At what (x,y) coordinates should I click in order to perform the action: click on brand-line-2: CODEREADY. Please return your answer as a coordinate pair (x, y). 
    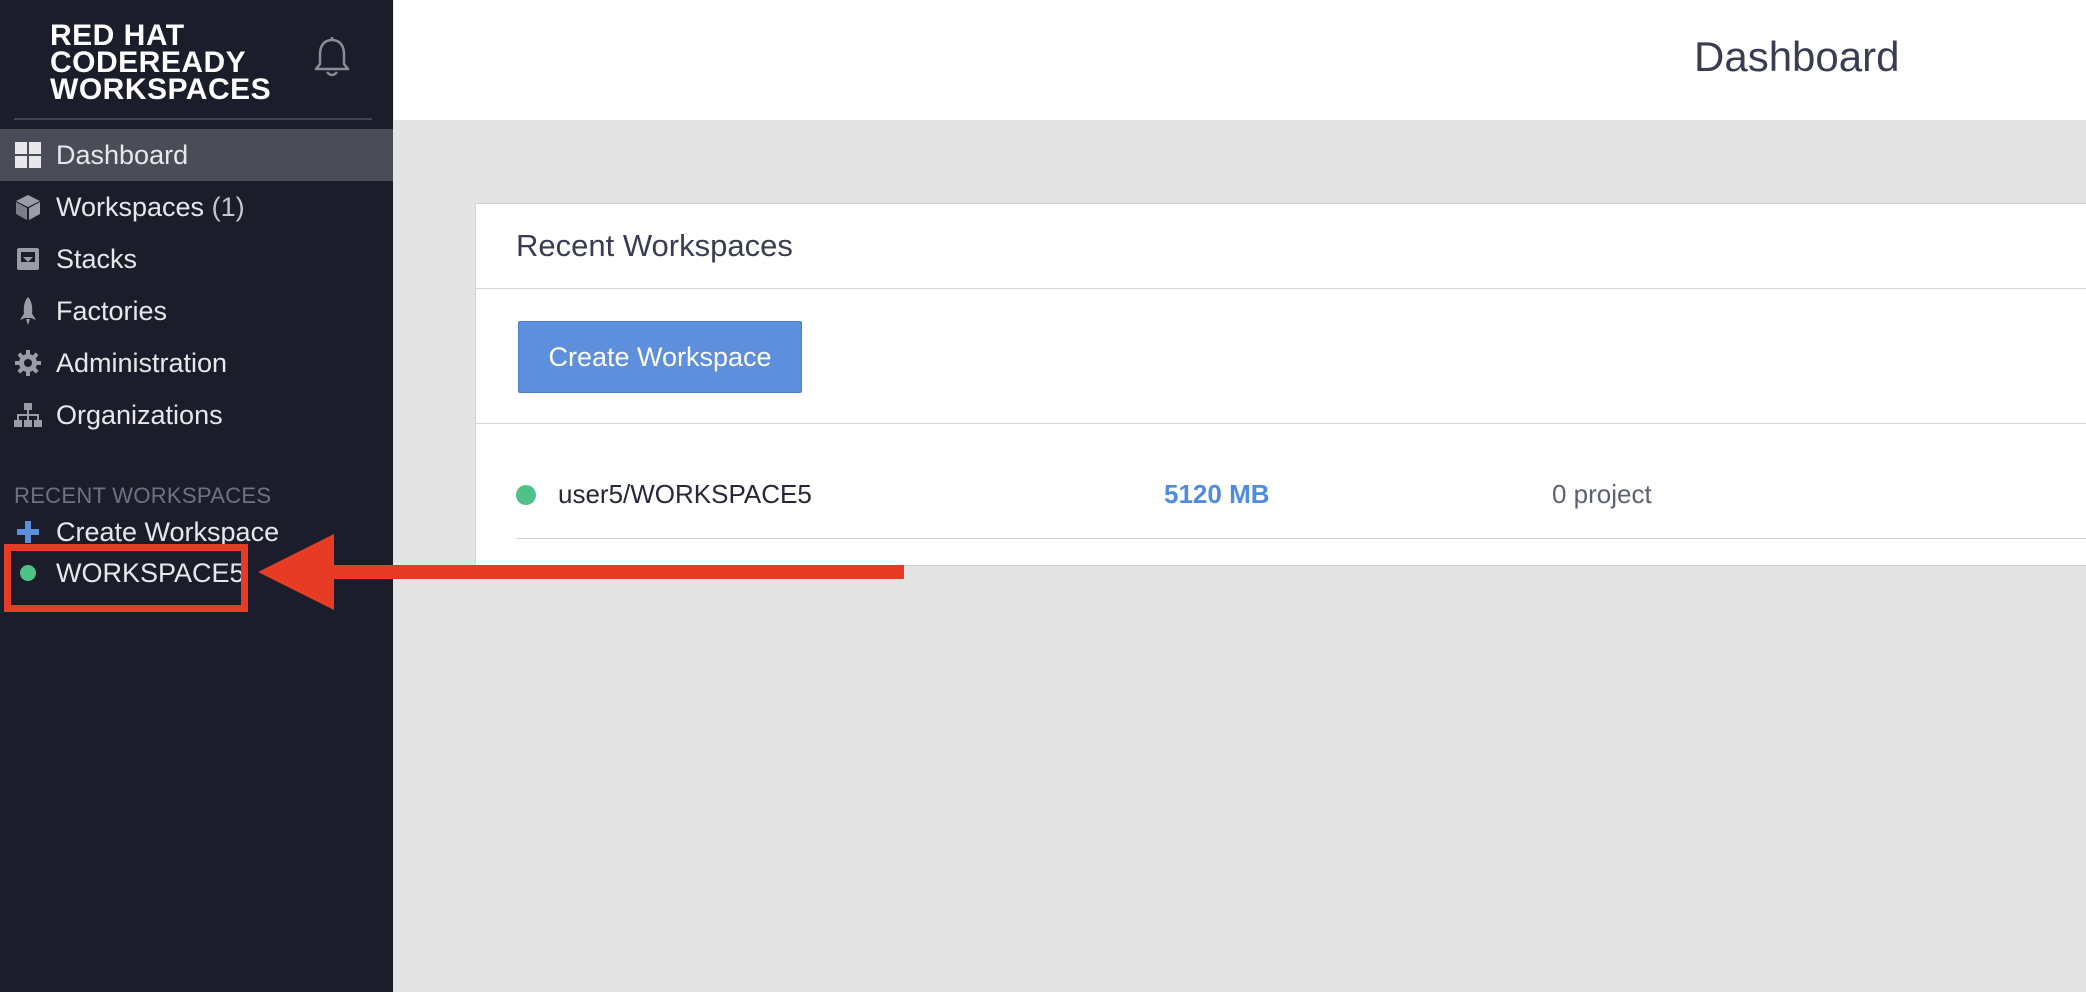
    Looking at the image, I should click on (148, 62).